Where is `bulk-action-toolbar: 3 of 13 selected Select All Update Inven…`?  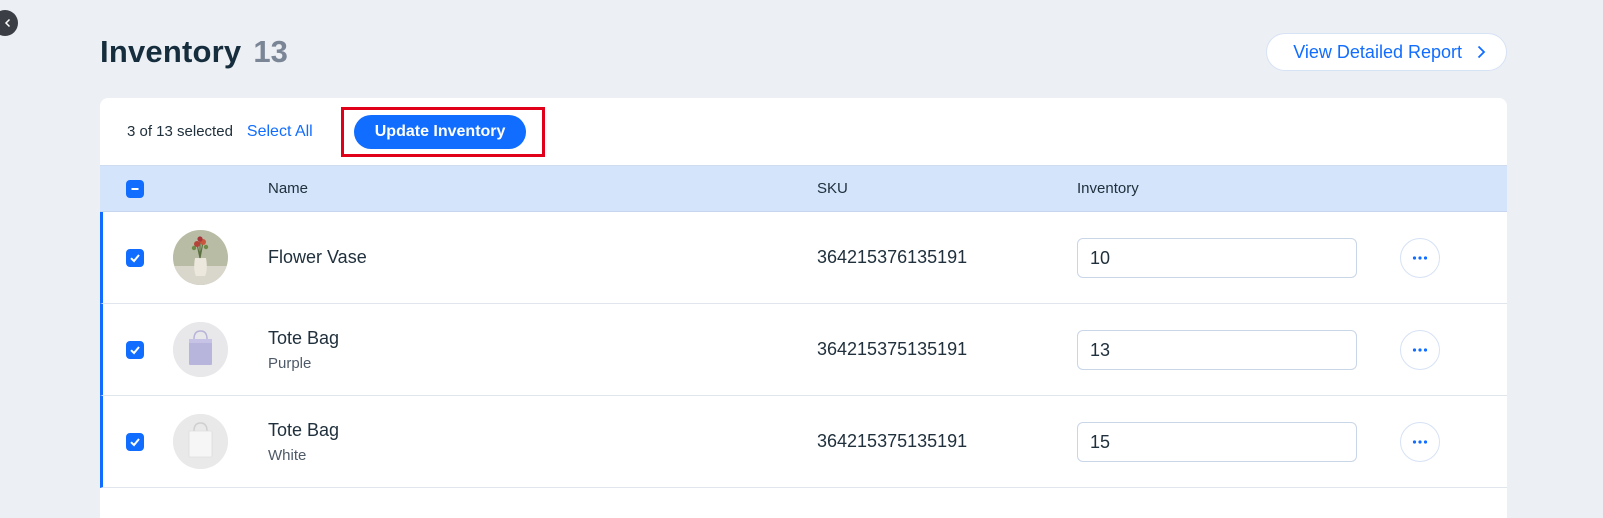 bulk-action-toolbar: 3 of 13 selected Select All Update Inven… is located at coordinates (803, 132).